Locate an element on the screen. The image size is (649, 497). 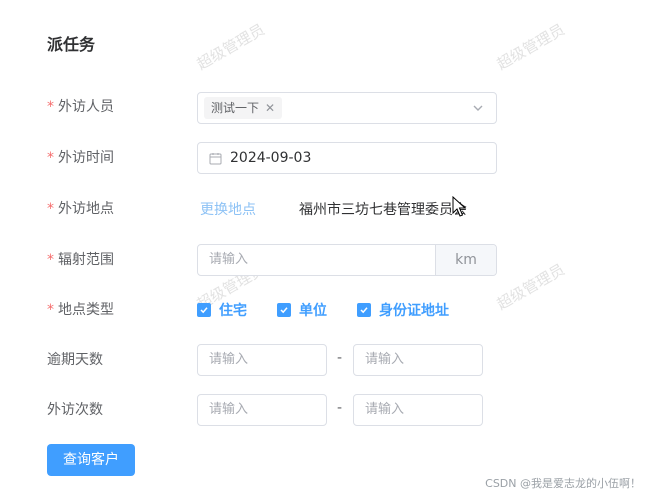
checkbox-label: 住宅 is located at coordinates (233, 311).